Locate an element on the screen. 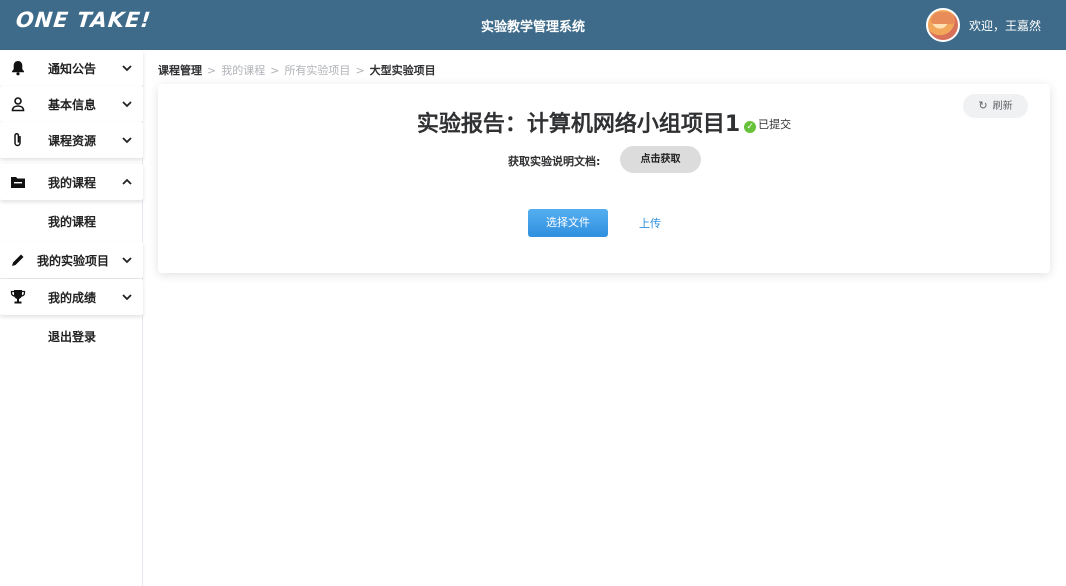 The width and height of the screenshot is (1066, 586). doc-label: 获取实验说明文档: is located at coordinates (554, 161).